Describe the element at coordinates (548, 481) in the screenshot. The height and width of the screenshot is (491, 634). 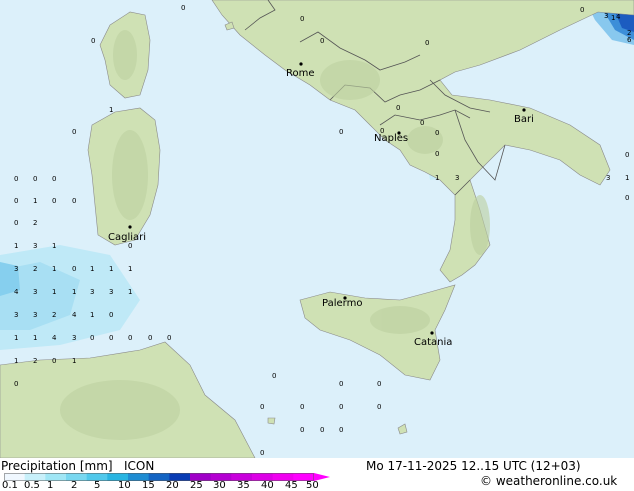
I see `credit-link: © weatheronline.co.uk` at that location.